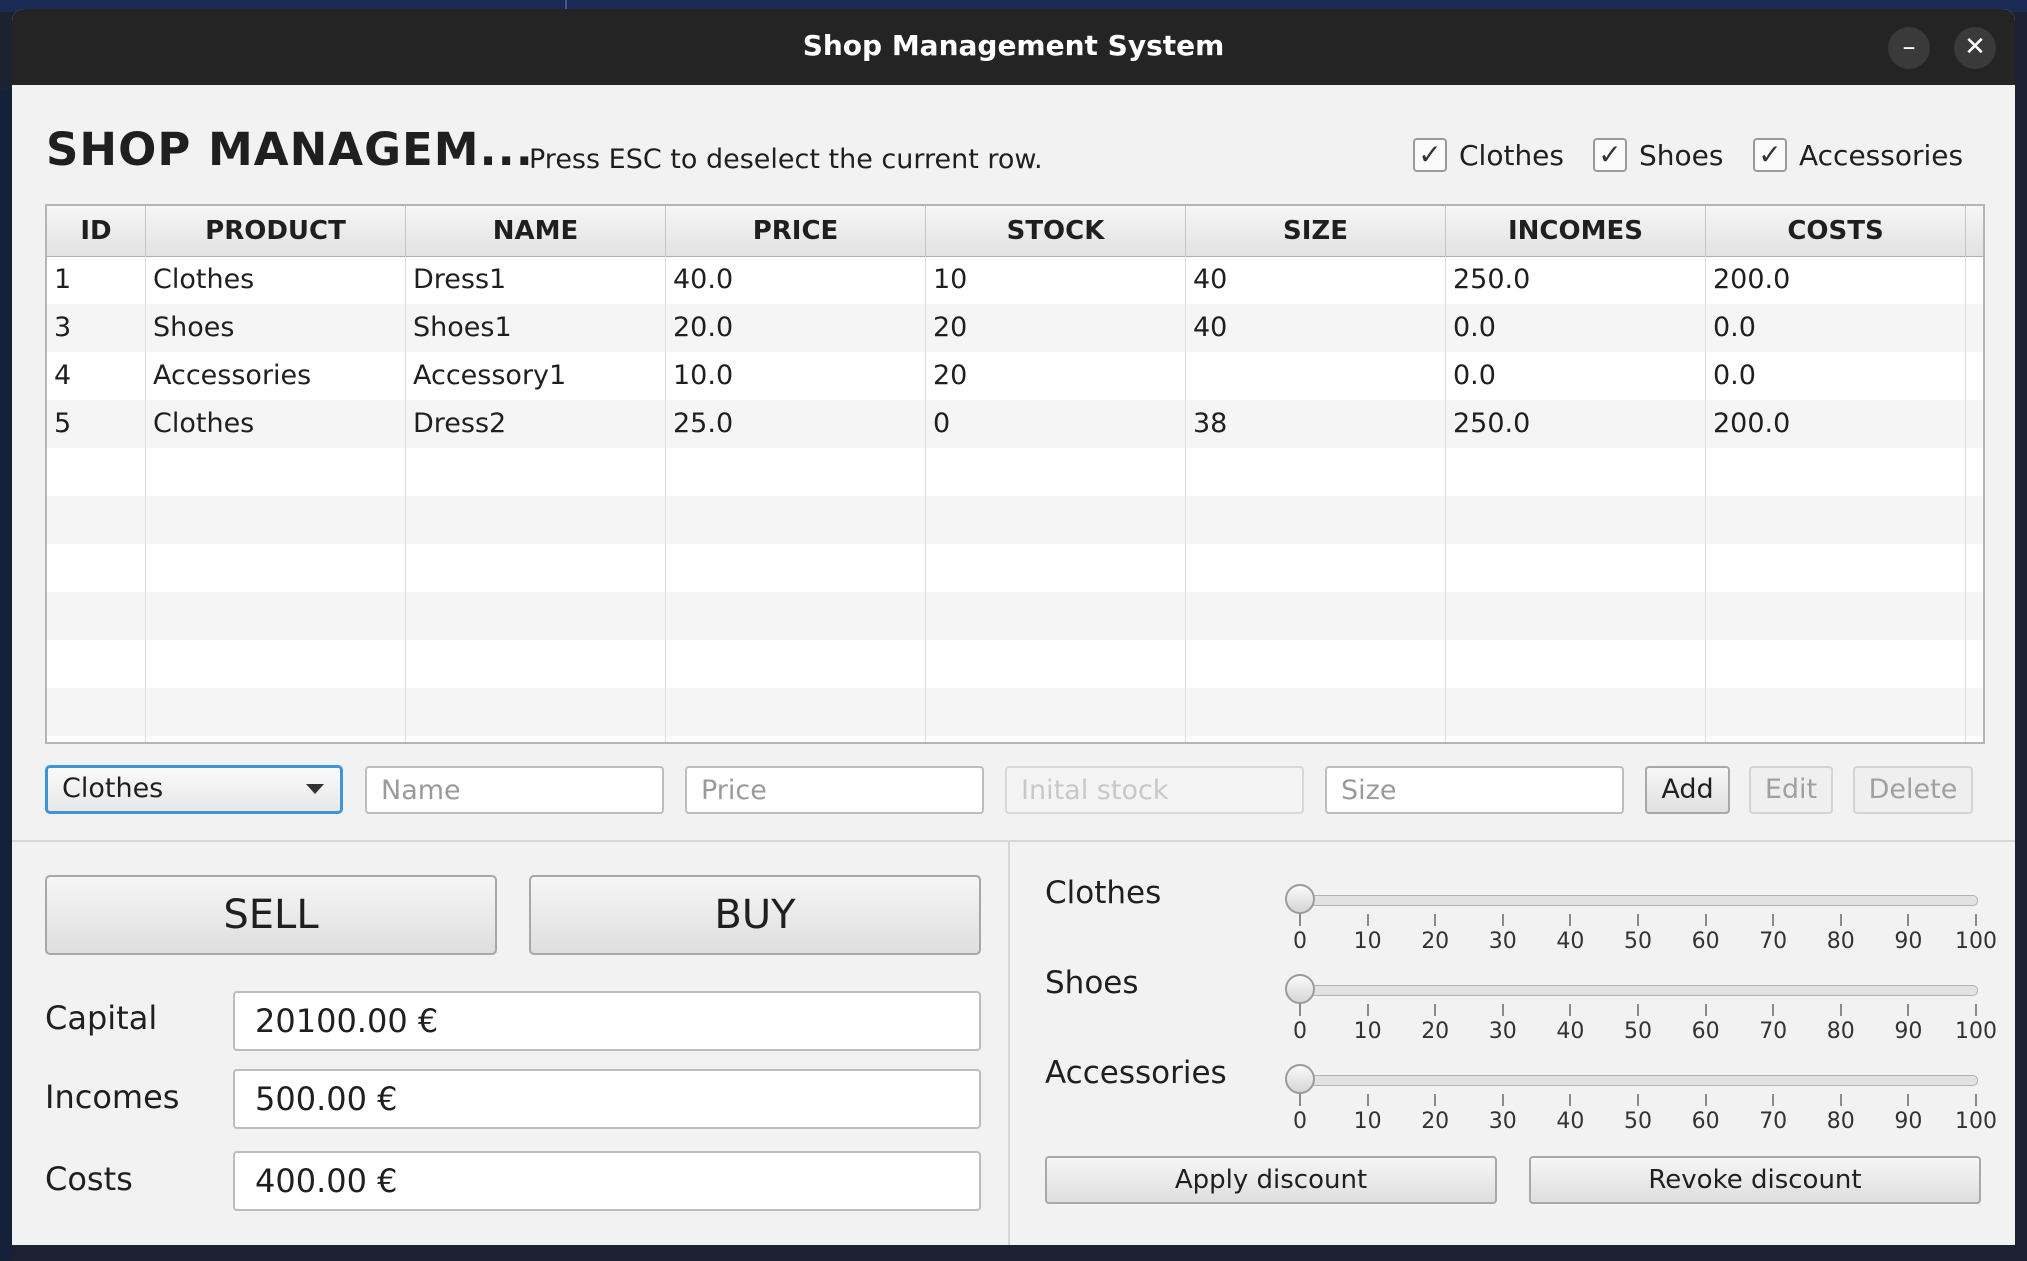 The image size is (2027, 1261). Describe the element at coordinates (514, 790) in the screenshot. I see `name-input` at that location.